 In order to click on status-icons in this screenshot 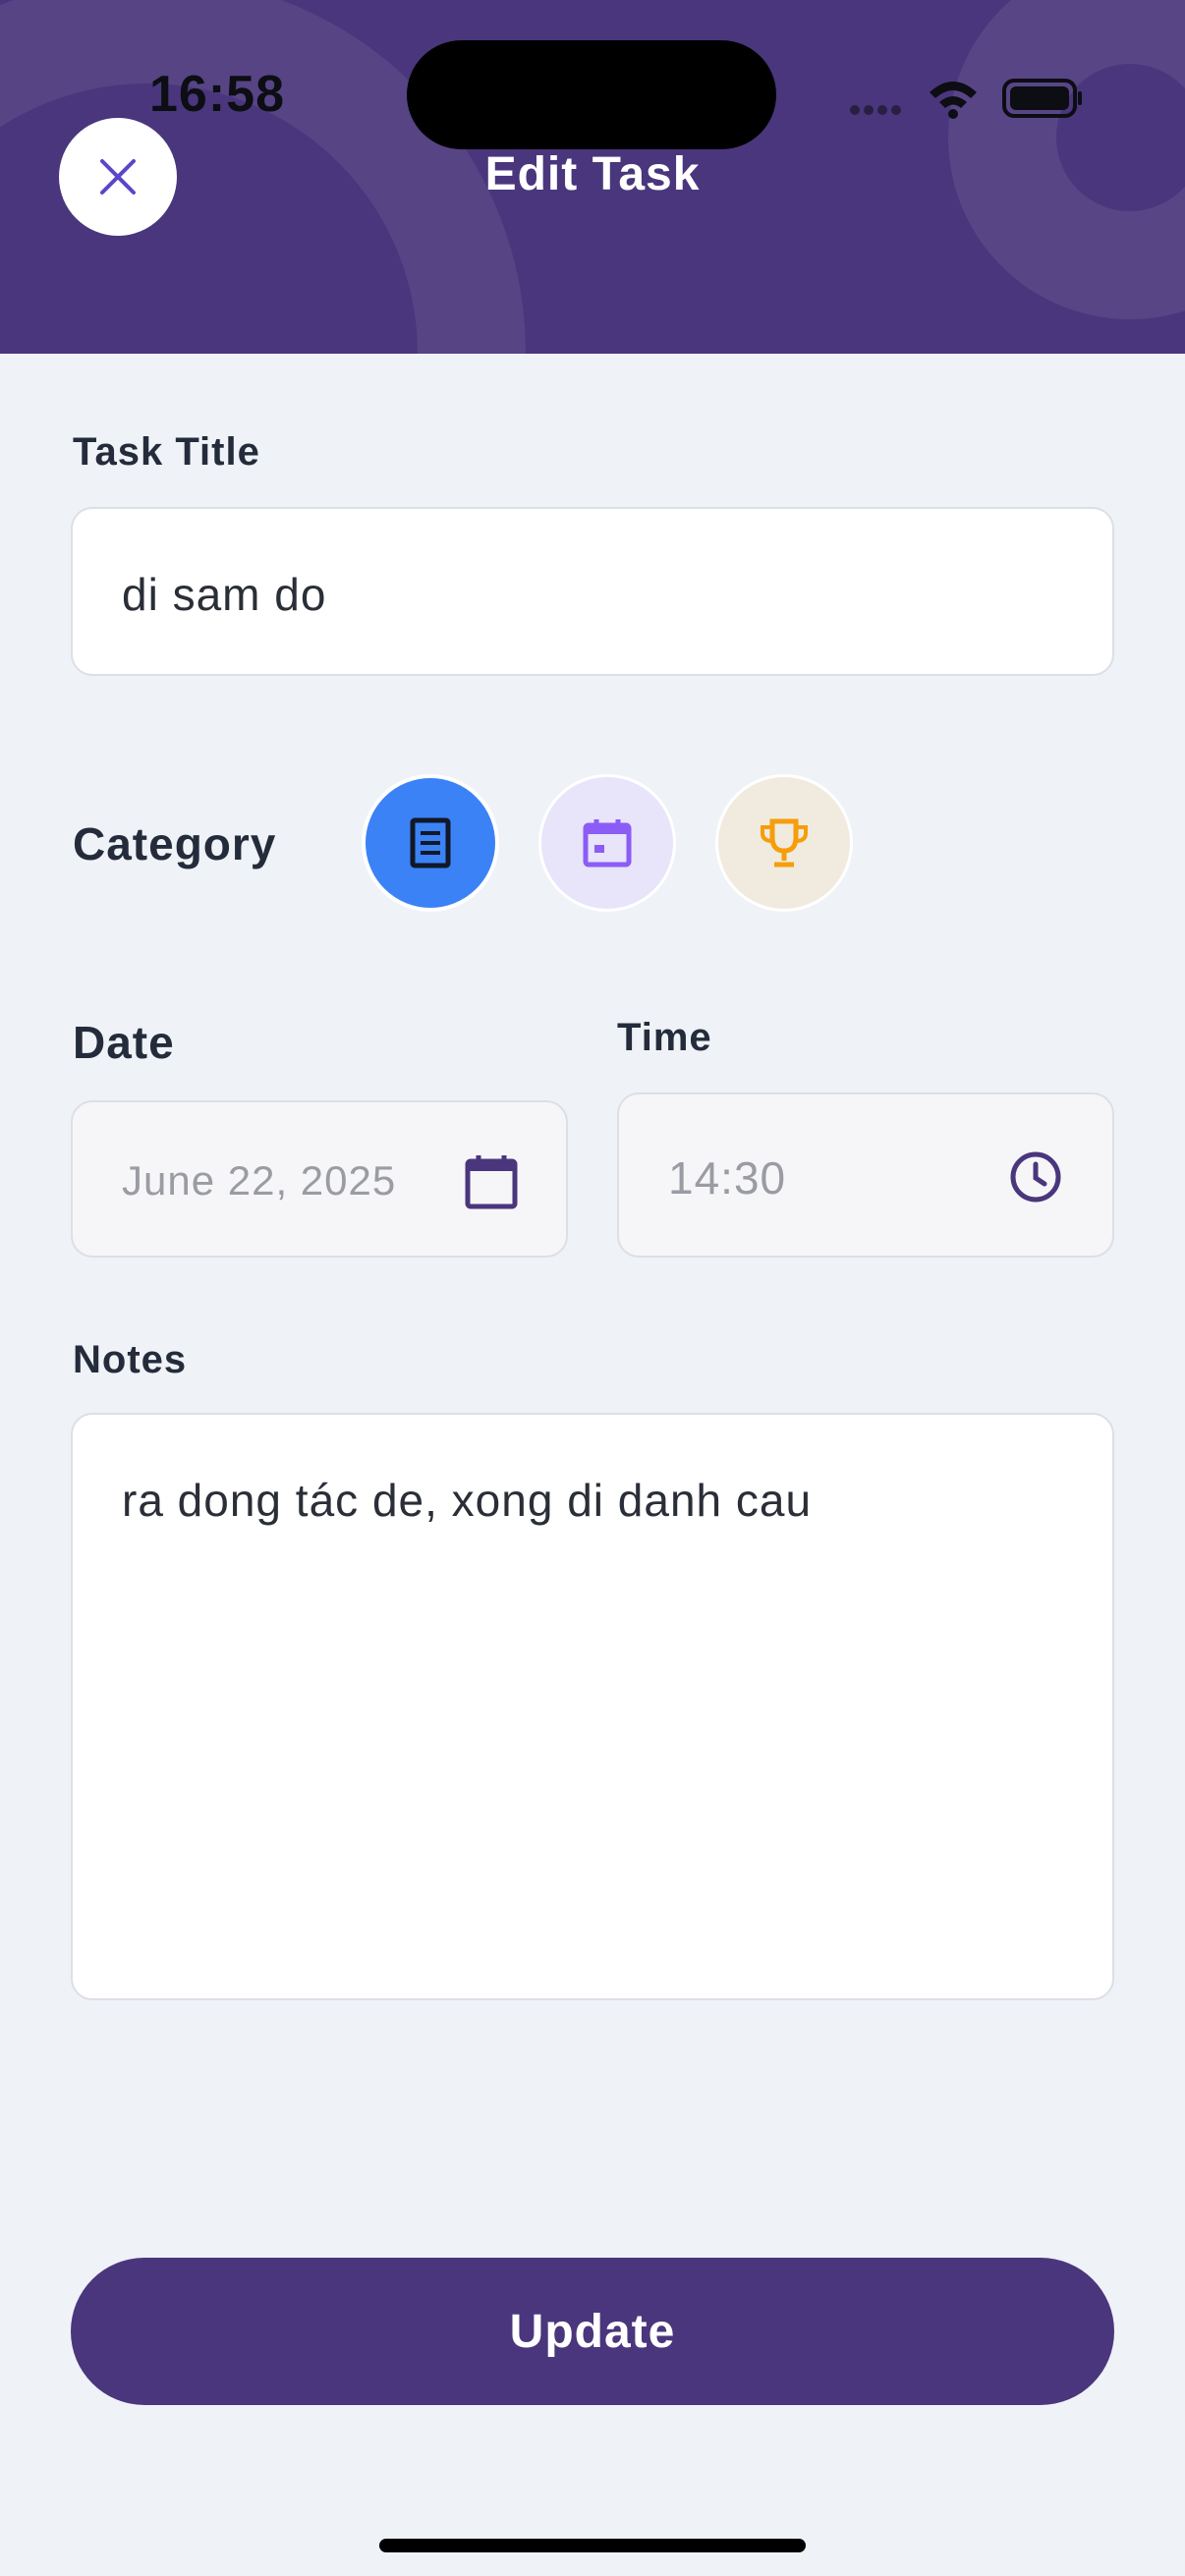, I will do `click(966, 99)`.